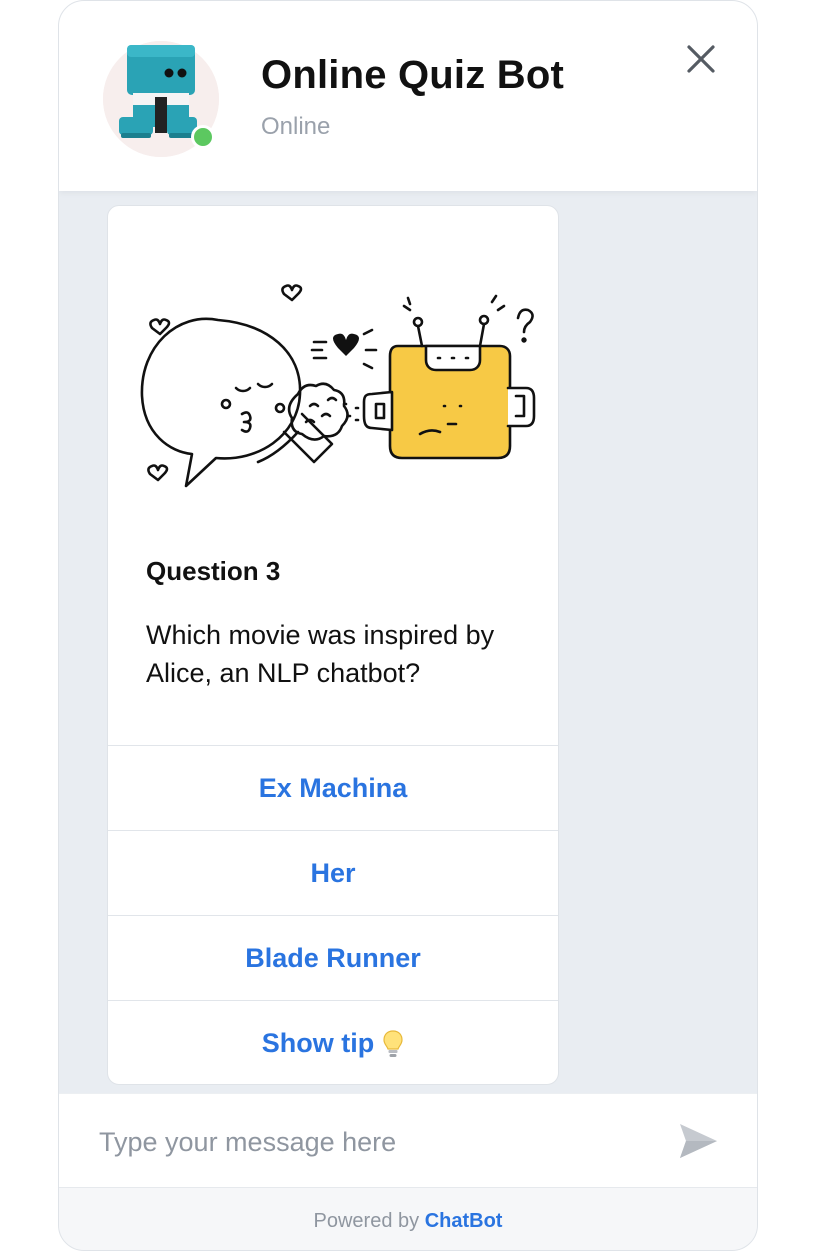 The image size is (818, 1252). I want to click on bot-name: Online Quiz Bot, so click(412, 75).